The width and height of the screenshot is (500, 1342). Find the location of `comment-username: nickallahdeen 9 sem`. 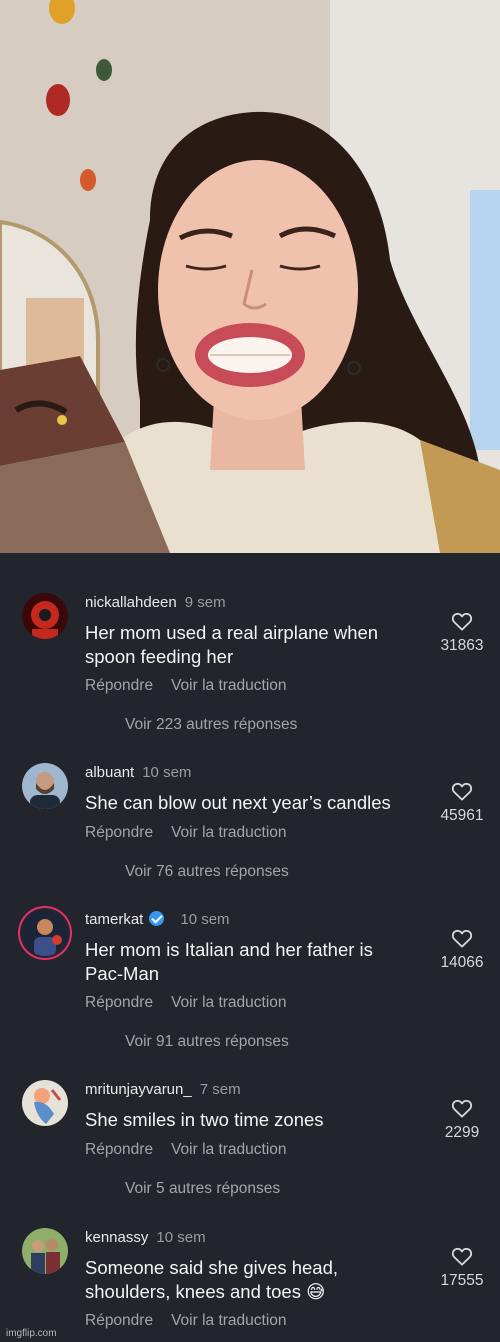

comment-username: nickallahdeen 9 sem is located at coordinates (155, 602).